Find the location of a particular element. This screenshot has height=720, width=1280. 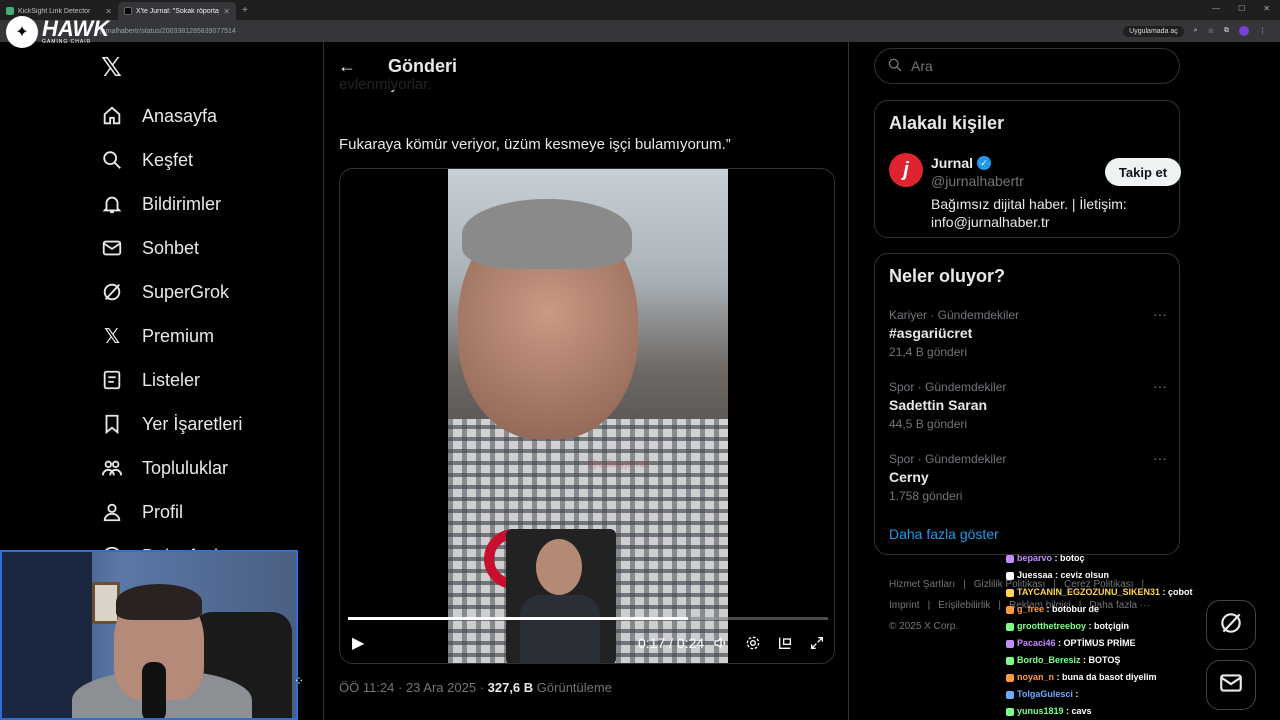

messages-button is located at coordinates (1231, 685).